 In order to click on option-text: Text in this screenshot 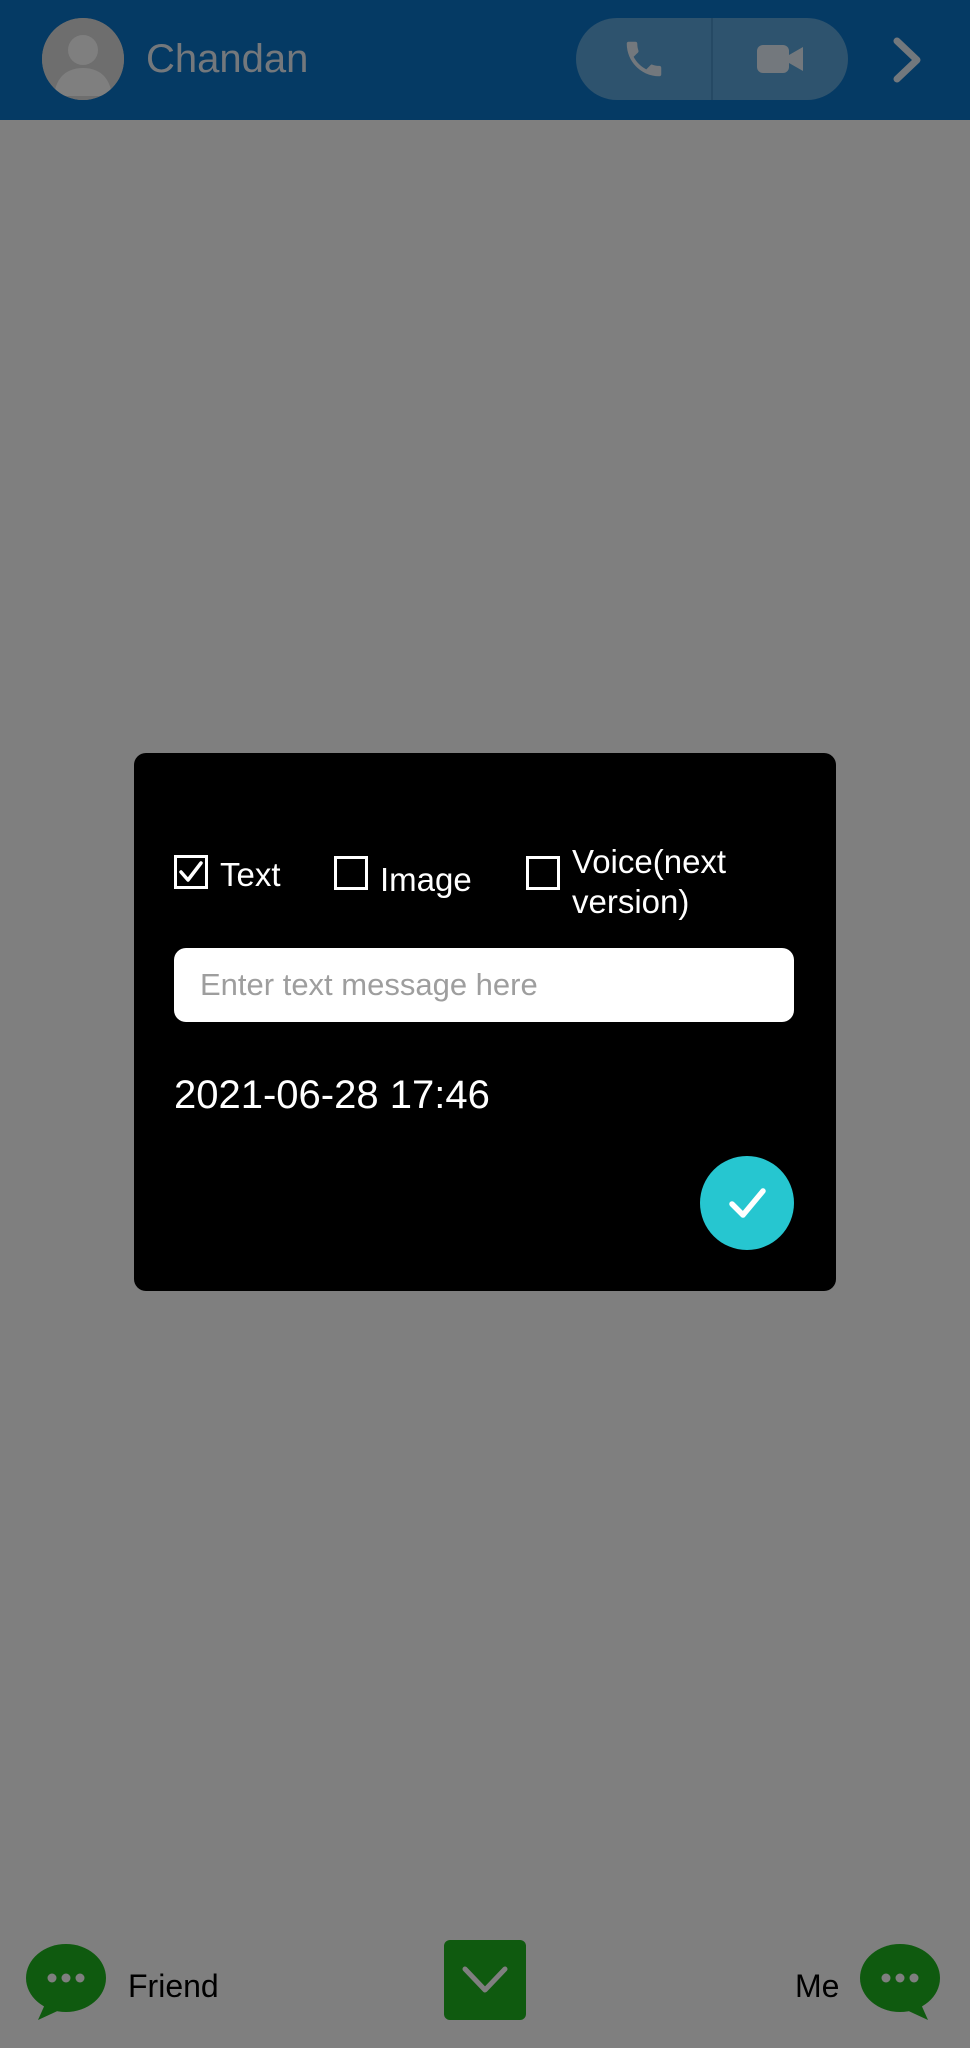, I will do `click(227, 875)`.